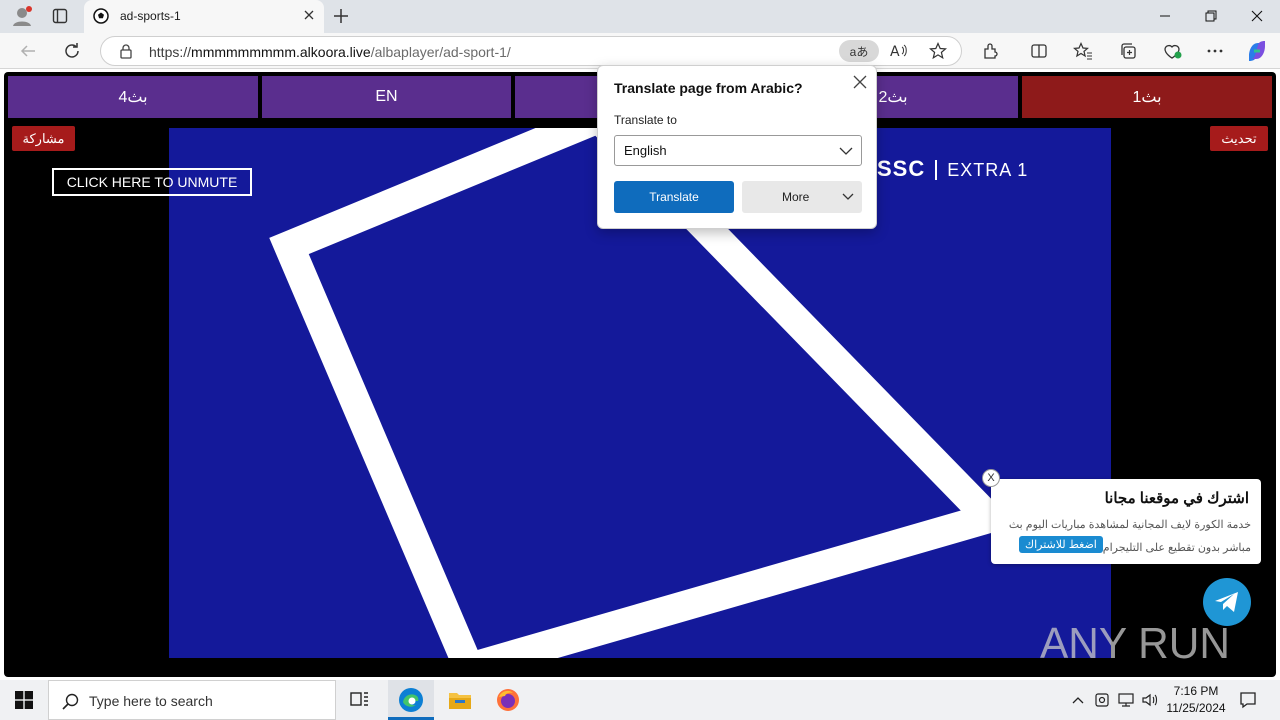 This screenshot has height=720, width=1280. I want to click on search-icon, so click(70, 701).